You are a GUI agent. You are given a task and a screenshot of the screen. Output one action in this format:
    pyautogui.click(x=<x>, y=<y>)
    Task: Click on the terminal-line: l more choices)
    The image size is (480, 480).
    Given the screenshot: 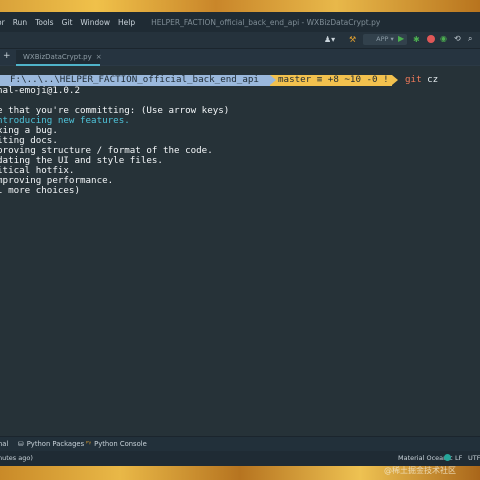 What is the action you would take?
    pyautogui.click(x=40, y=190)
    